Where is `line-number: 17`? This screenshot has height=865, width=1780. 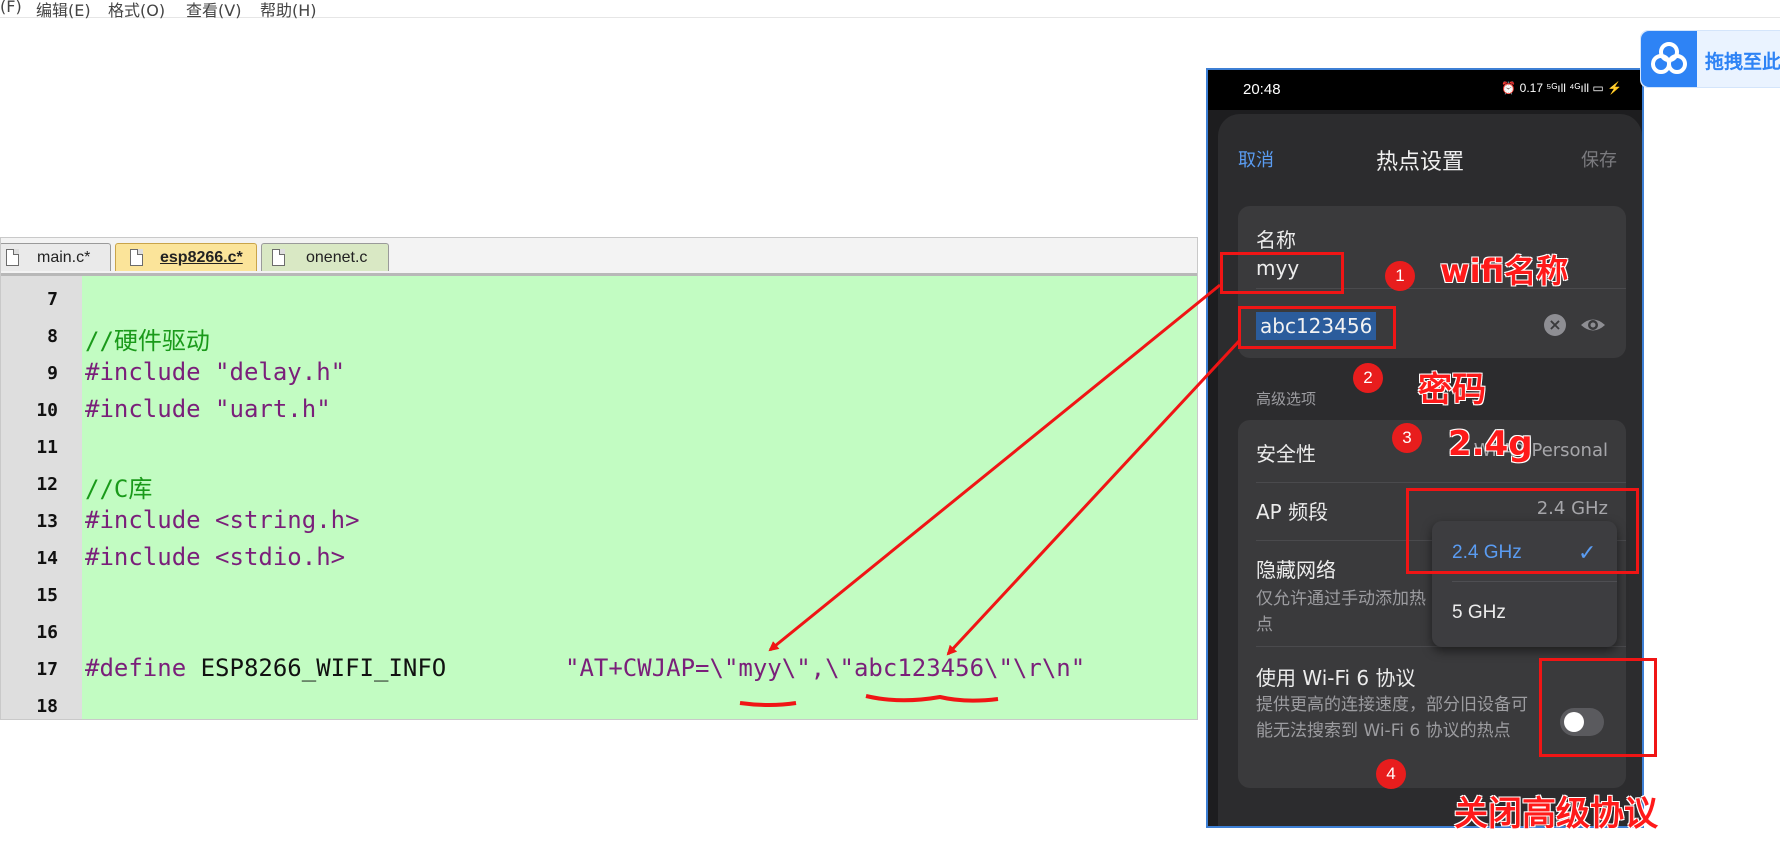
line-number: 17 is located at coordinates (47, 669).